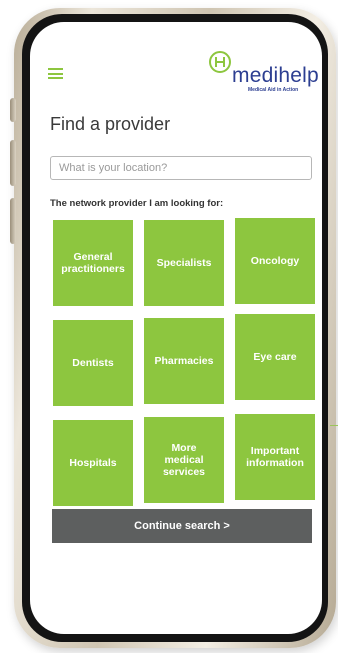  What do you see at coordinates (182, 526) in the screenshot?
I see `continue-search-button: Continue search >` at bounding box center [182, 526].